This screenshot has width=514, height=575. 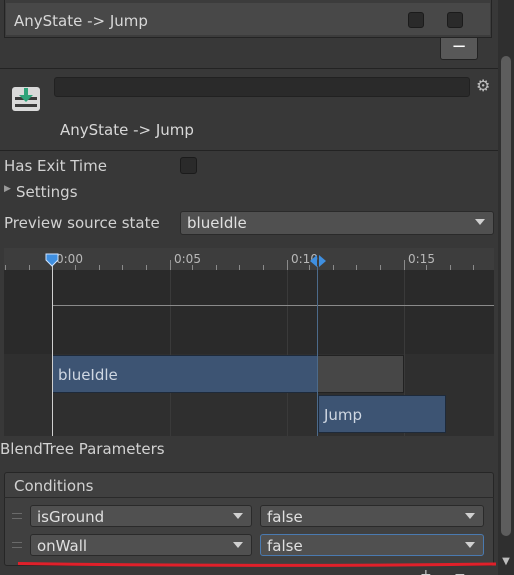 What do you see at coordinates (361, 374) in the screenshot?
I see `source-state-tail` at bounding box center [361, 374].